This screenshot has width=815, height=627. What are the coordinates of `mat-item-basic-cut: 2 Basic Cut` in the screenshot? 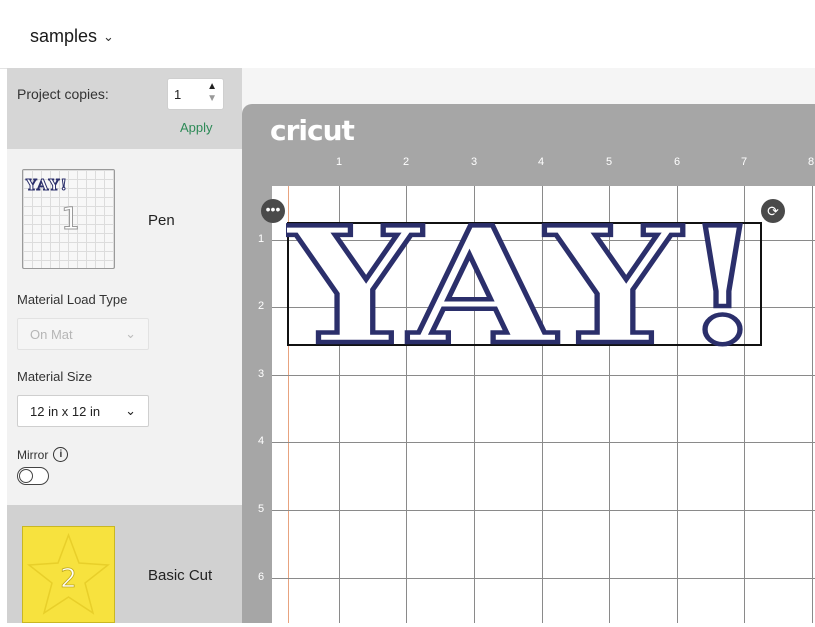 It's located at (124, 564).